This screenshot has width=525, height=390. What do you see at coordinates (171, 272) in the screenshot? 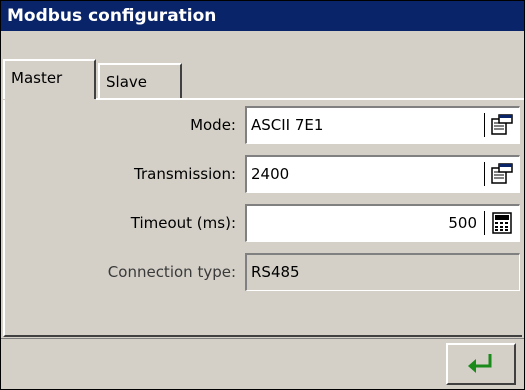
I see `connection-type-label: Connection type:` at bounding box center [171, 272].